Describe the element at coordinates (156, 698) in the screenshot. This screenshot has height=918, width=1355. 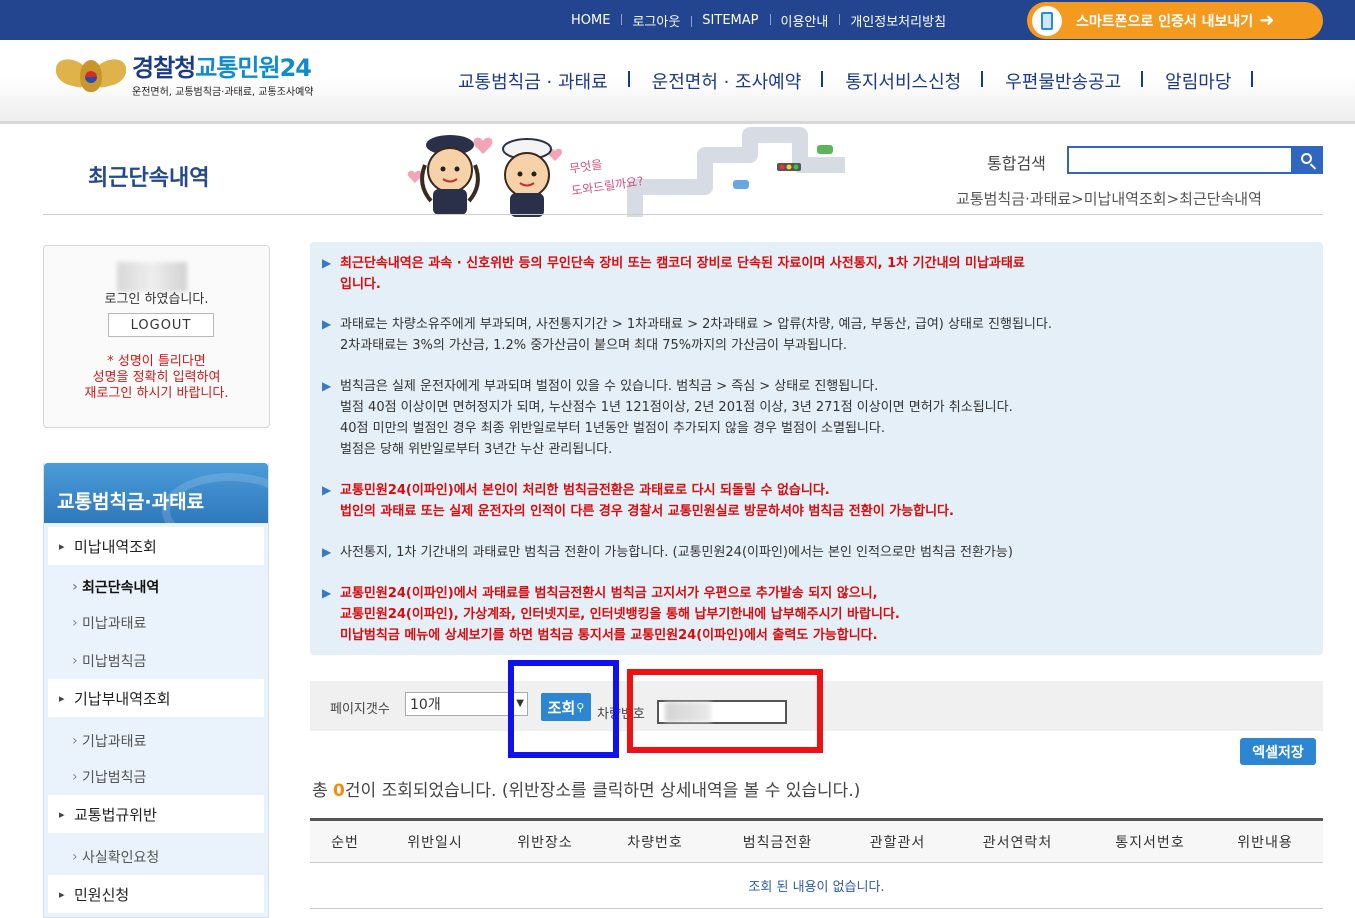
I see `side-menu-paid-inquiry: 기납부내역조회` at that location.